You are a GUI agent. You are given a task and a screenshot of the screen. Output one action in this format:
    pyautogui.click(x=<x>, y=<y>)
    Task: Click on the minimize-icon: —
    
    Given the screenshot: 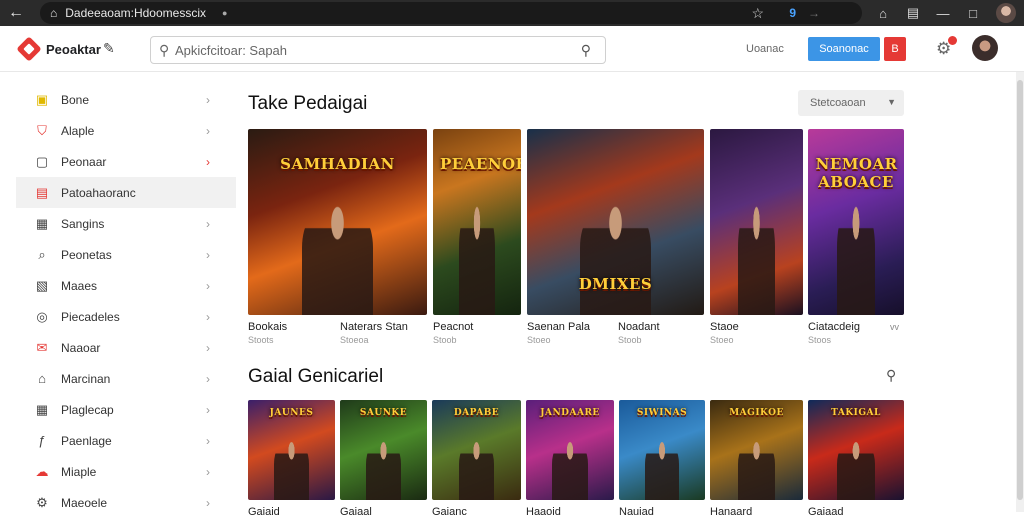 What is the action you would take?
    pyautogui.click(x=943, y=13)
    